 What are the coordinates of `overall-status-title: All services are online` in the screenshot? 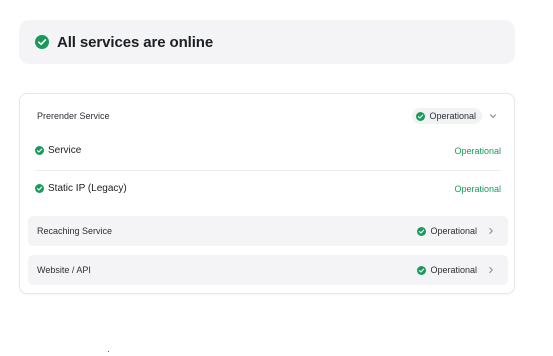 It's located at (135, 42).